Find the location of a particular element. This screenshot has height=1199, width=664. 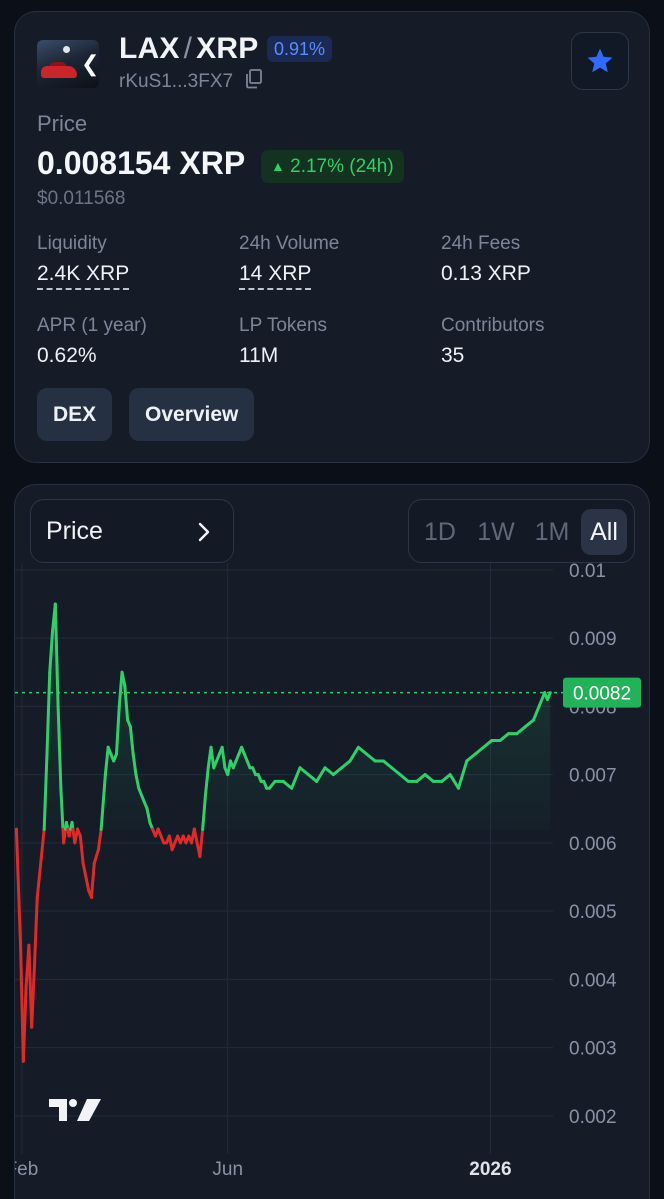

stat-value: 11M is located at coordinates (259, 355).